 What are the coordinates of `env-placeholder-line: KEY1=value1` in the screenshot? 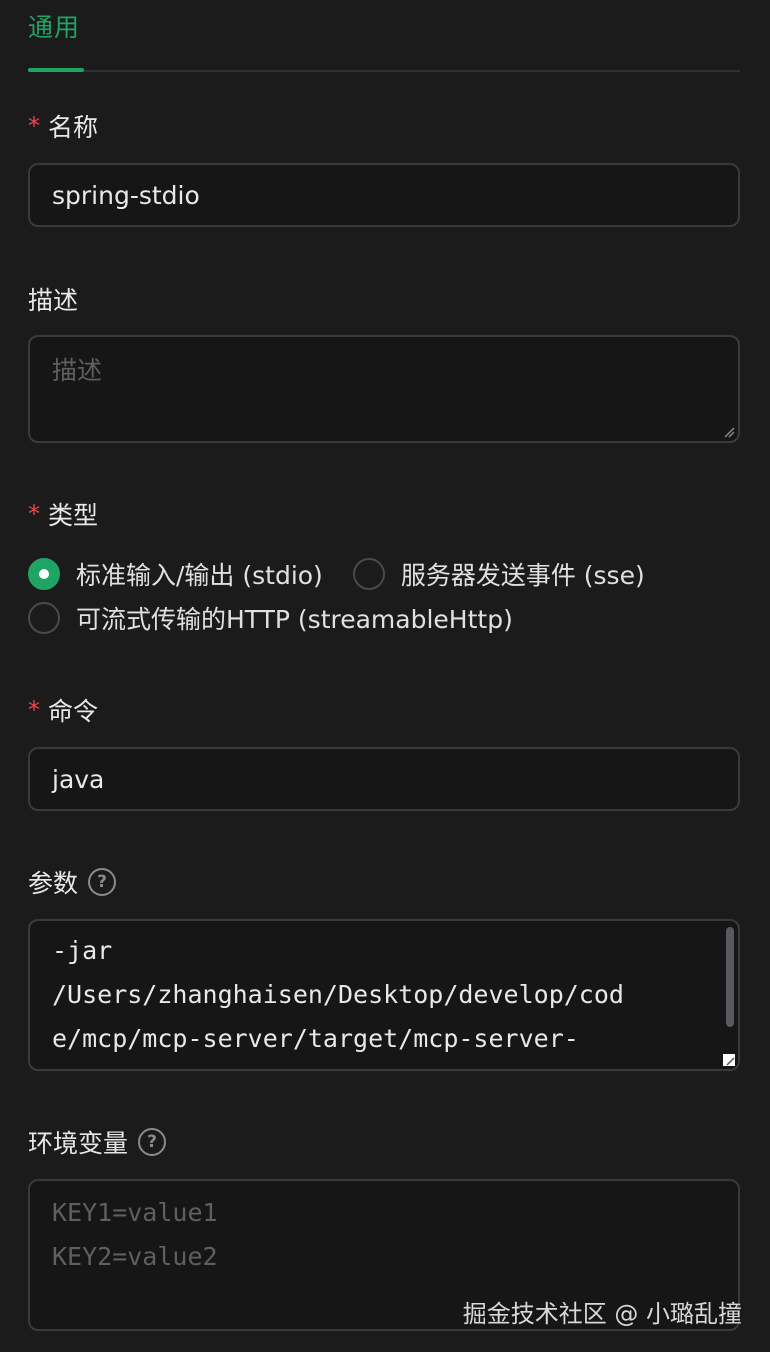 It's located at (135, 1212).